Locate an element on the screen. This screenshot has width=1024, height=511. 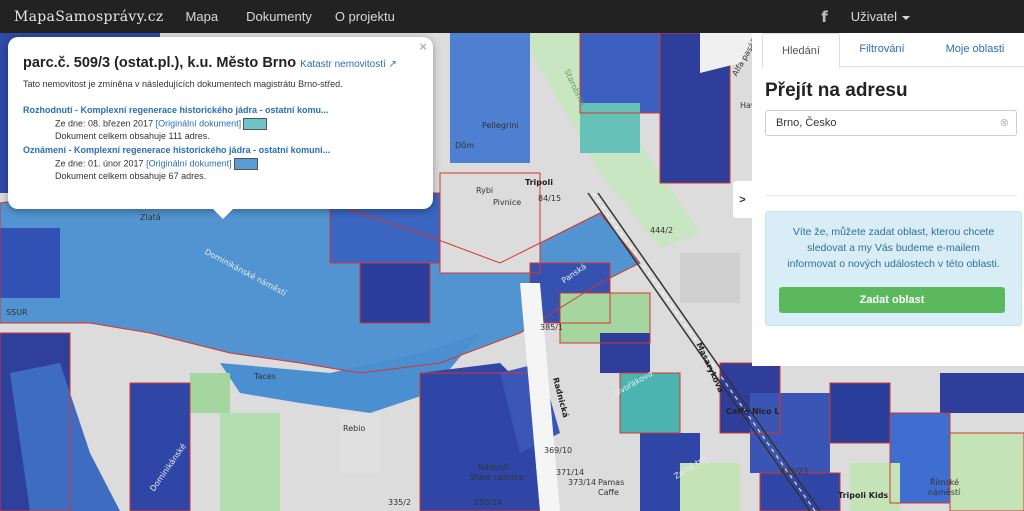
map-label: Staré radnice is located at coordinates (497, 477).